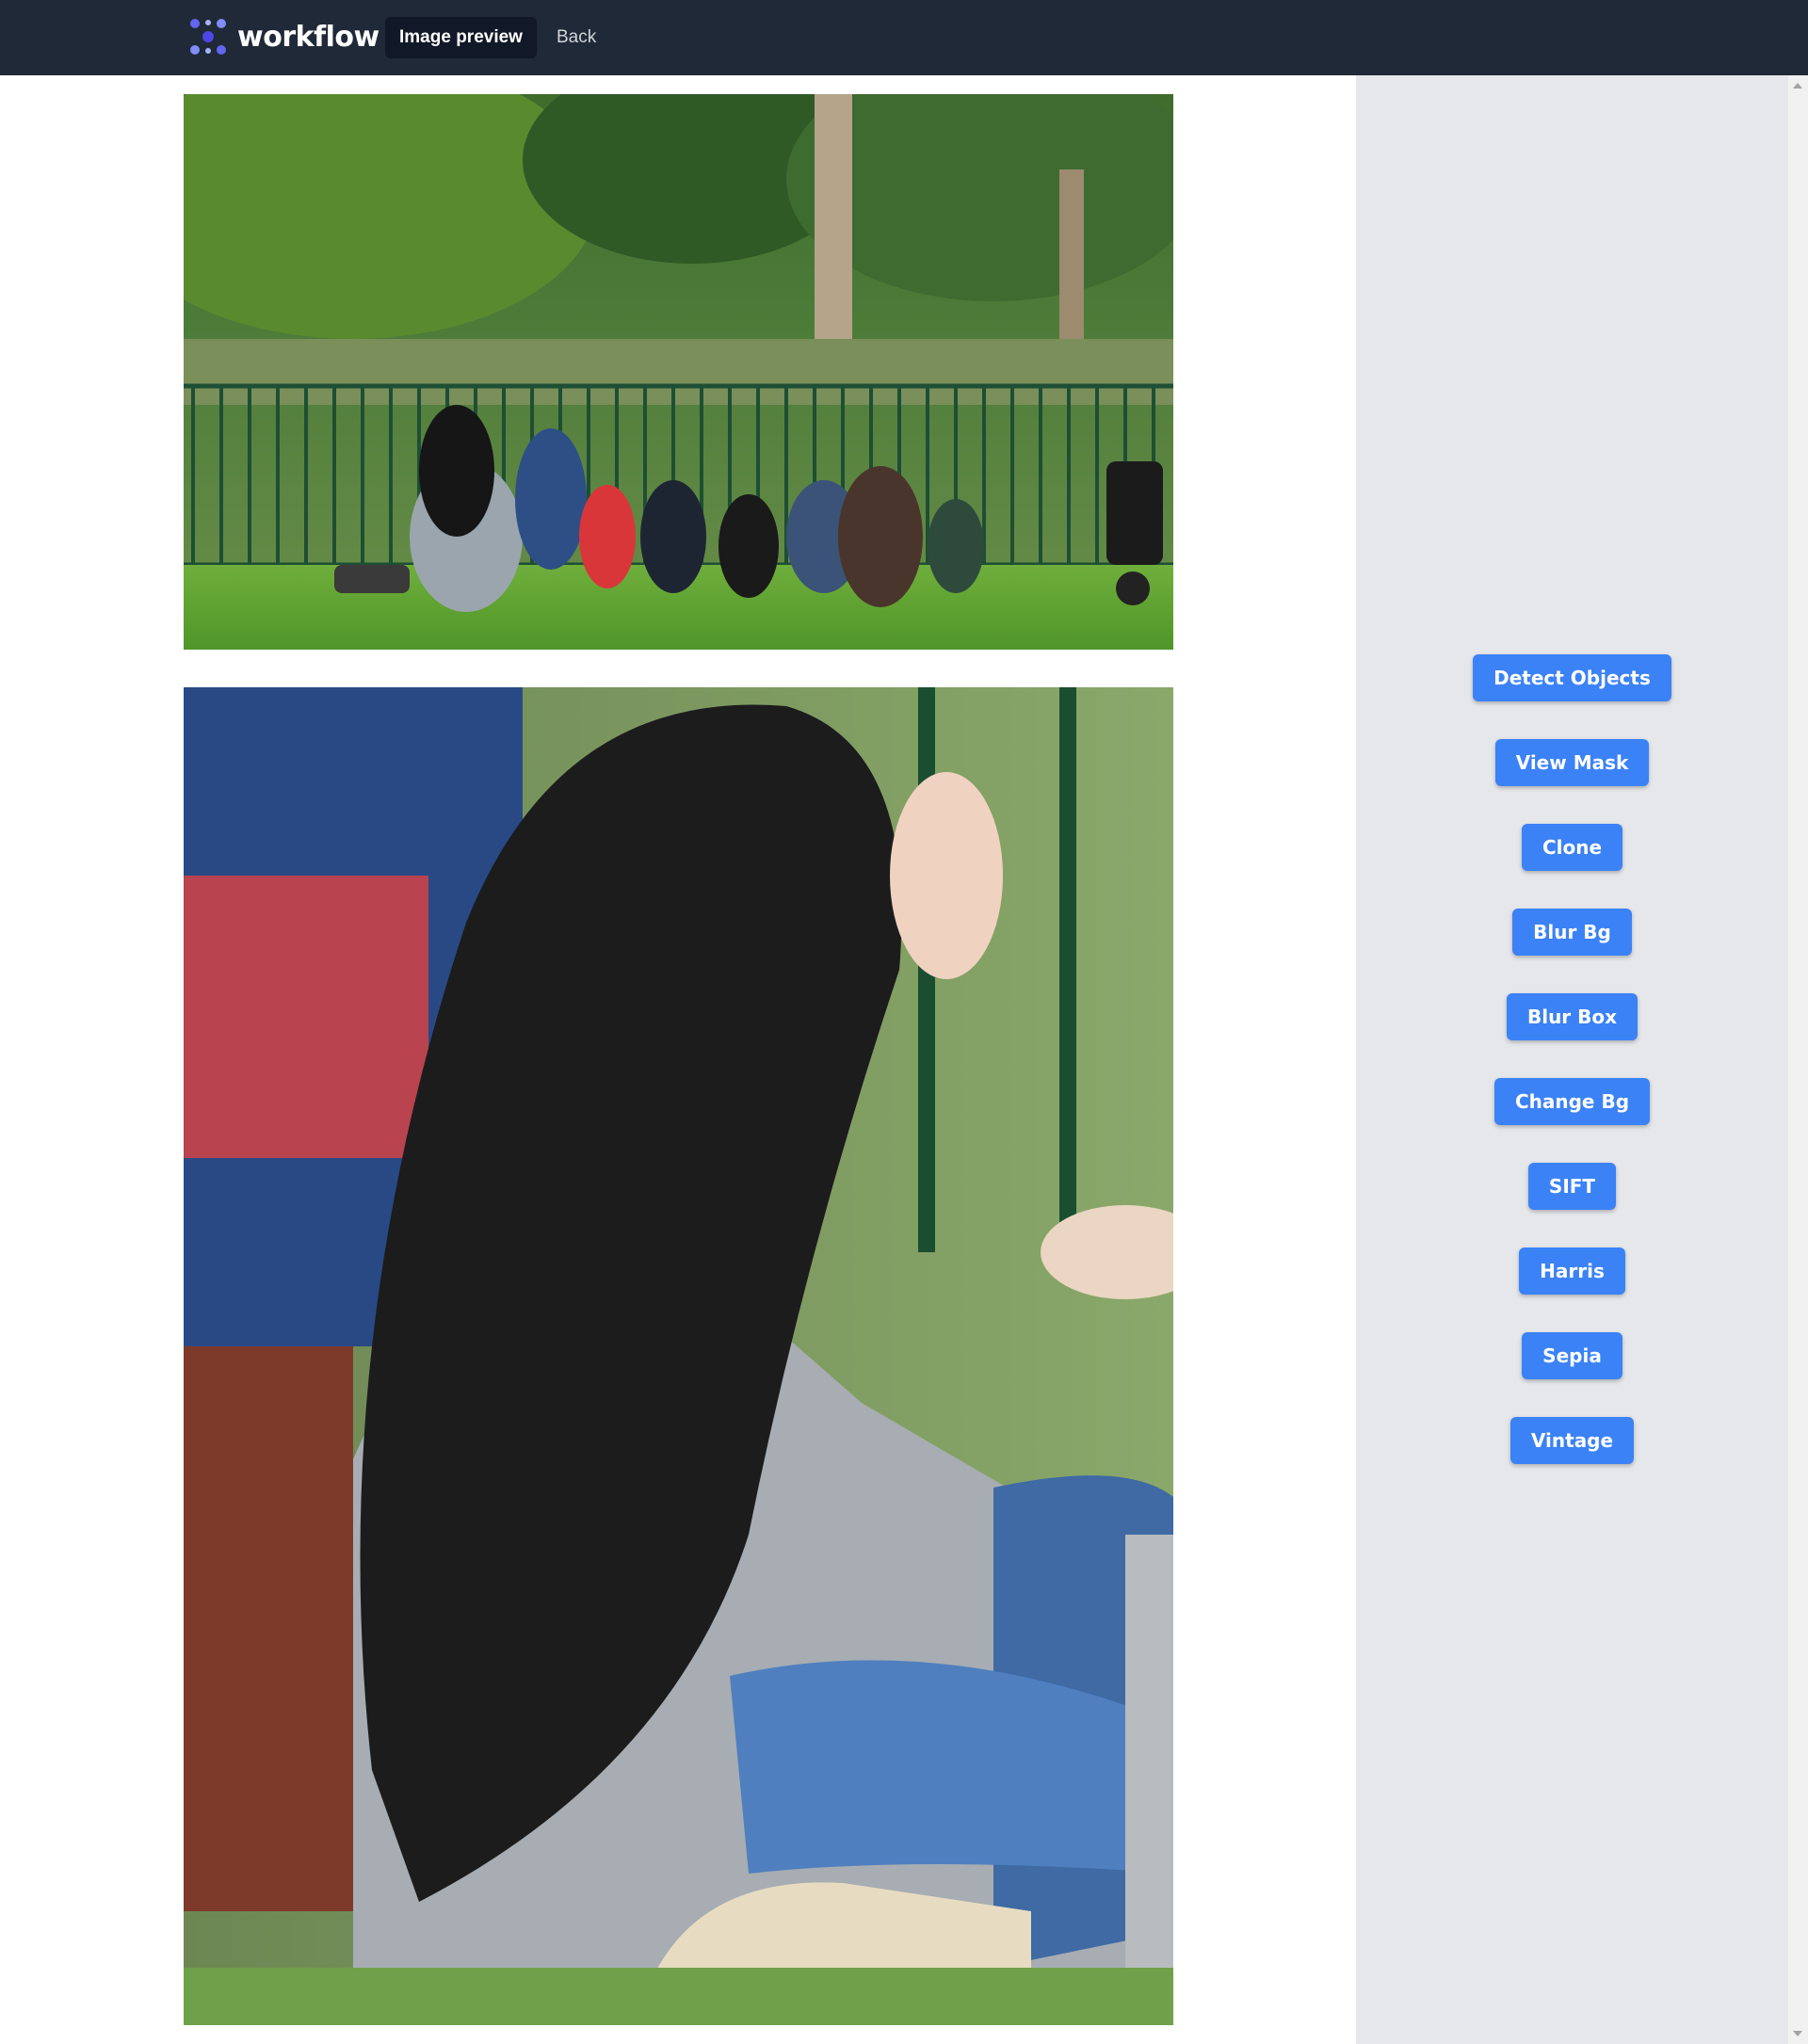 The image size is (1808, 2044). What do you see at coordinates (1572, 847) in the screenshot?
I see `clone-button: Clone` at bounding box center [1572, 847].